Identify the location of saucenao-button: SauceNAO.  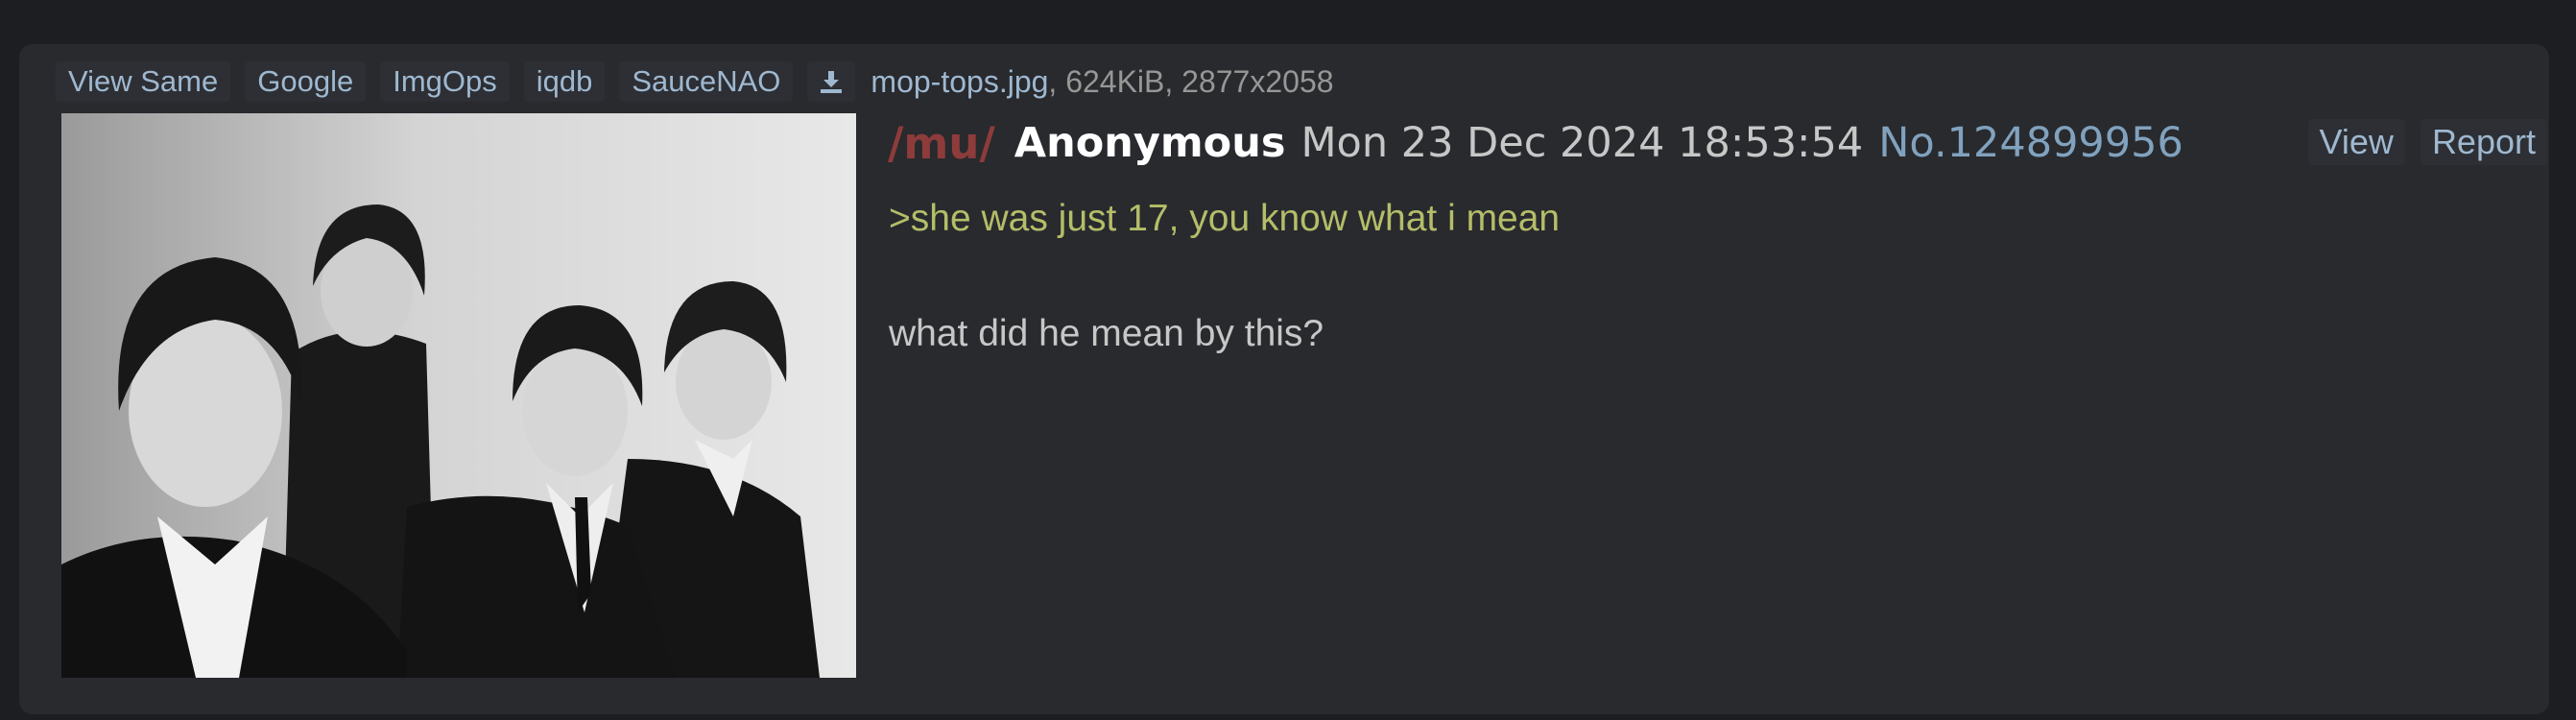
(706, 81).